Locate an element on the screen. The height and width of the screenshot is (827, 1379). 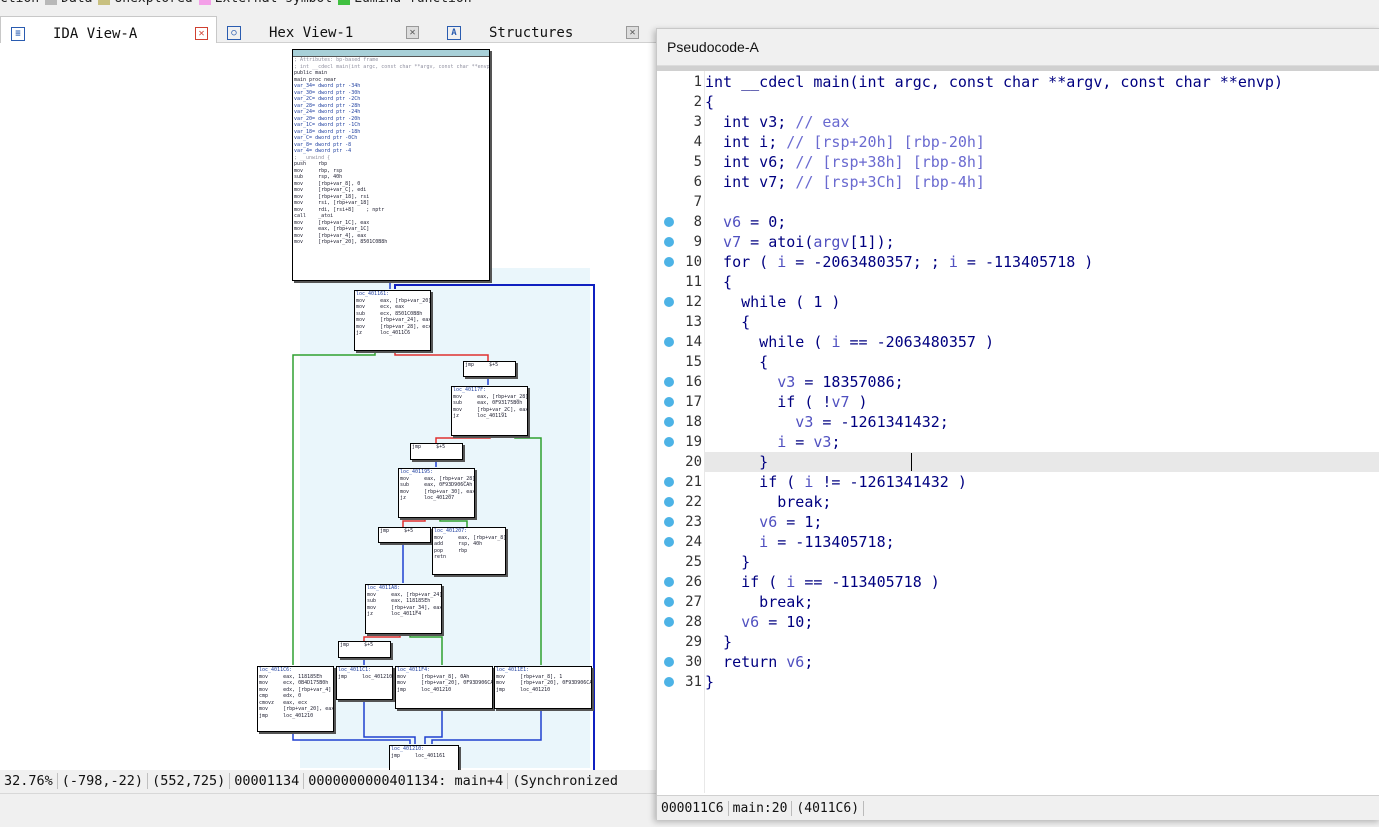
code-line: i = v3; is located at coordinates (1042, 442).